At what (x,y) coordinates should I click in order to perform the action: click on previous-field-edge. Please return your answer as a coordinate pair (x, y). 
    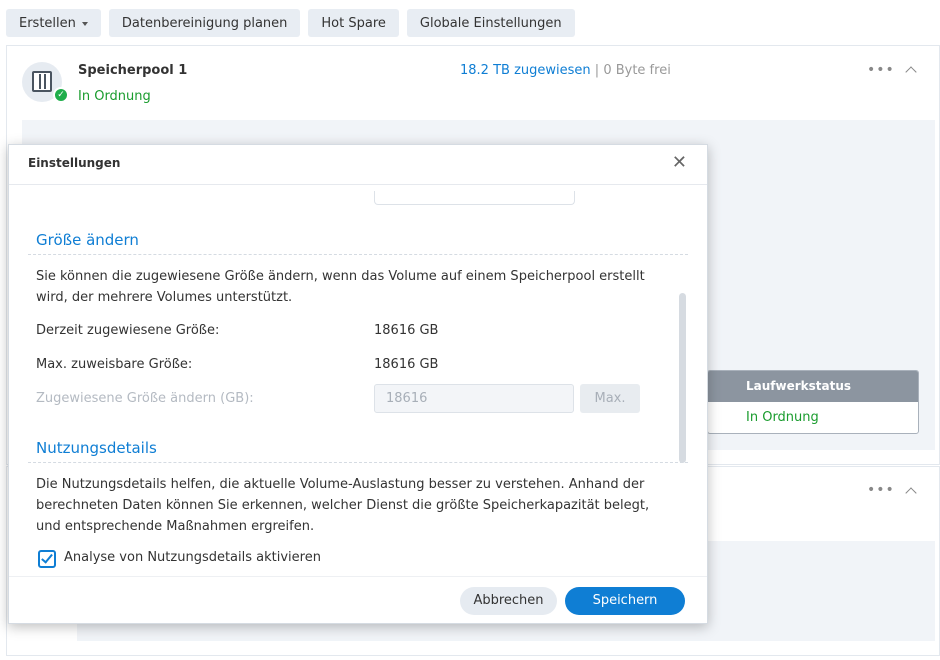
    Looking at the image, I should click on (474, 198).